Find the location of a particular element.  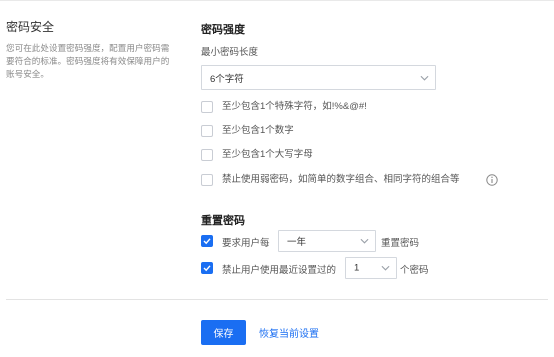

history-count-value: 1 is located at coordinates (357, 268).